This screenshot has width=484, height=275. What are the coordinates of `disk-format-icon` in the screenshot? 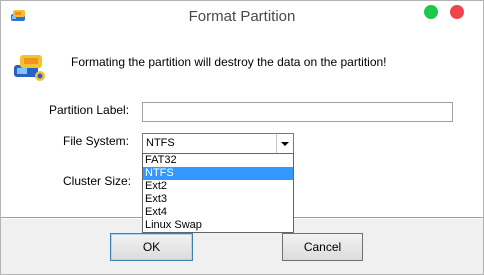 It's located at (29, 68).